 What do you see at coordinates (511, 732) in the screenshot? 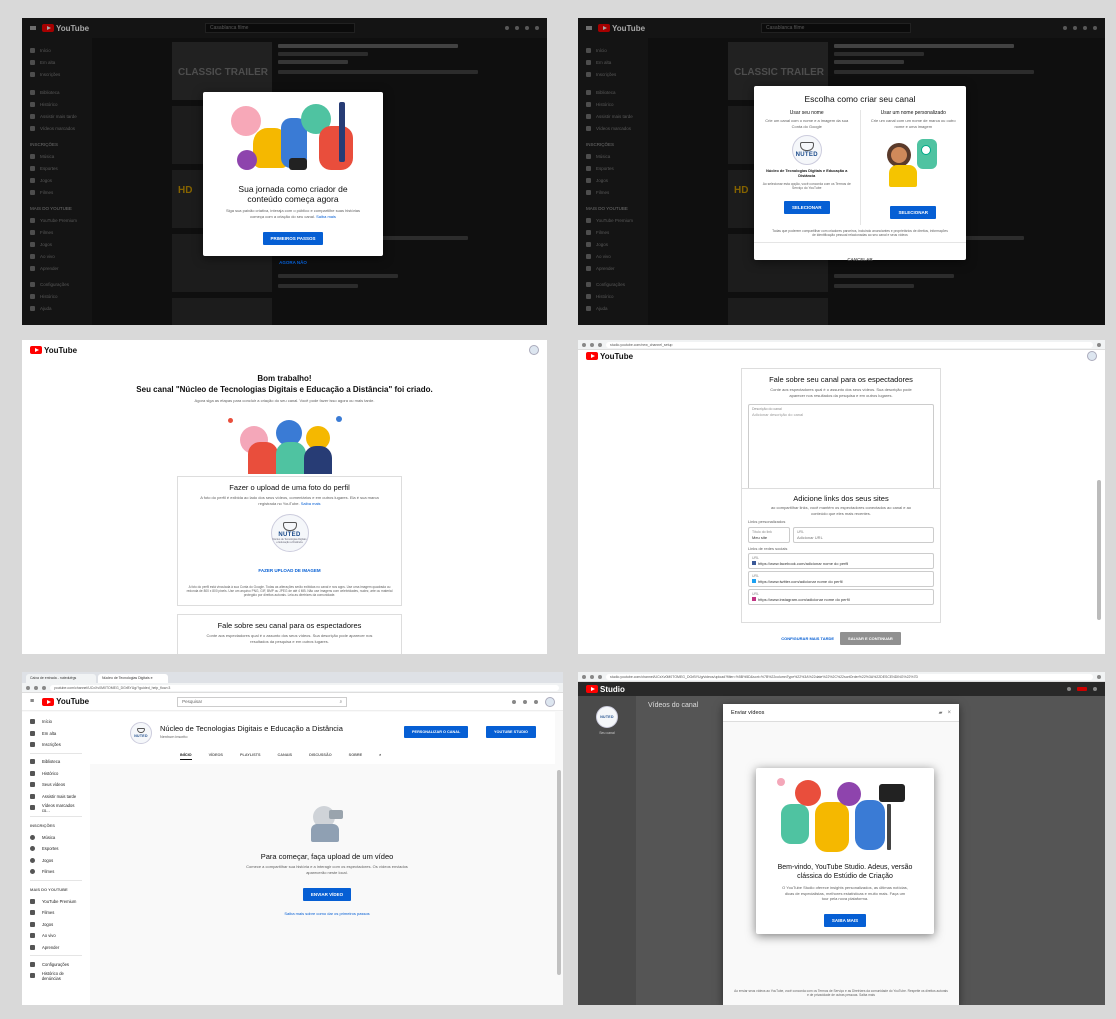
I see `youtube-studio-button: YOUTUBE STUDIO` at bounding box center [511, 732].